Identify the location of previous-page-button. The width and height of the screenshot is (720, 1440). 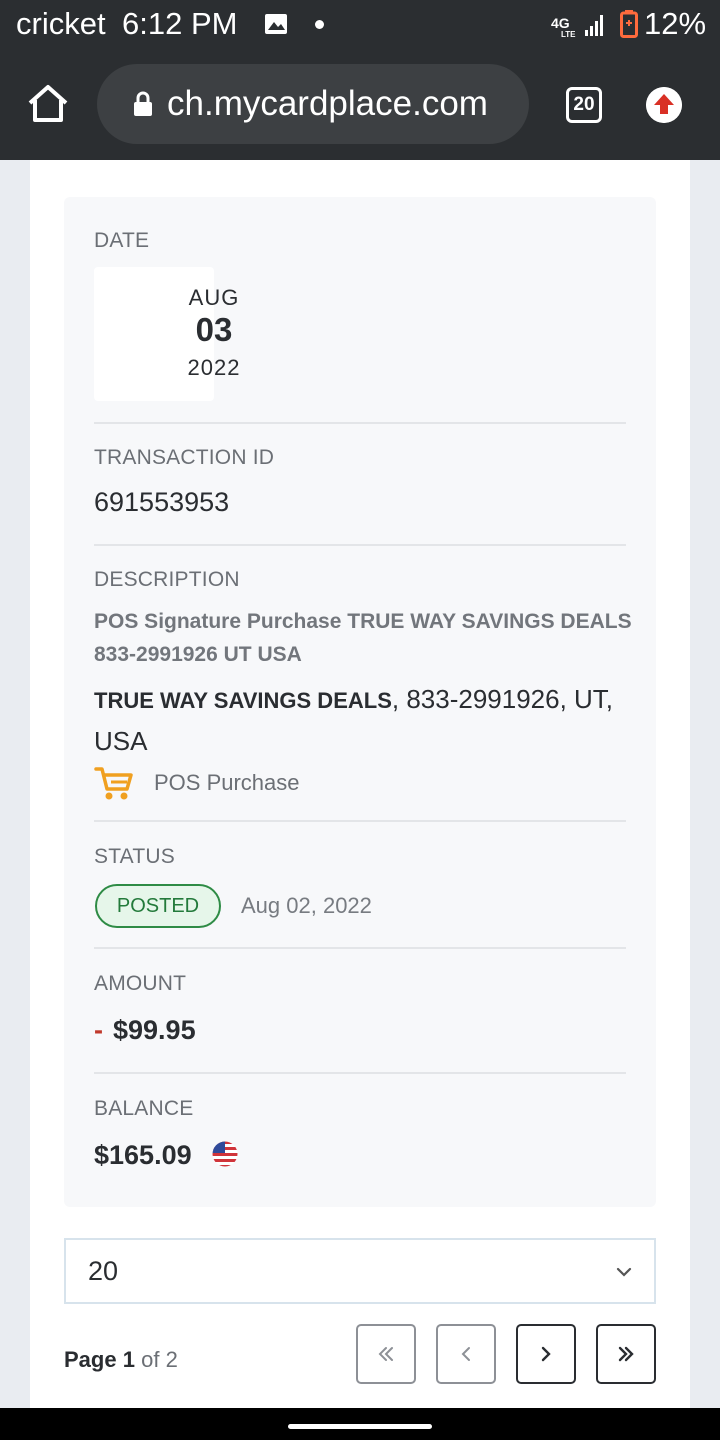
(466, 1354).